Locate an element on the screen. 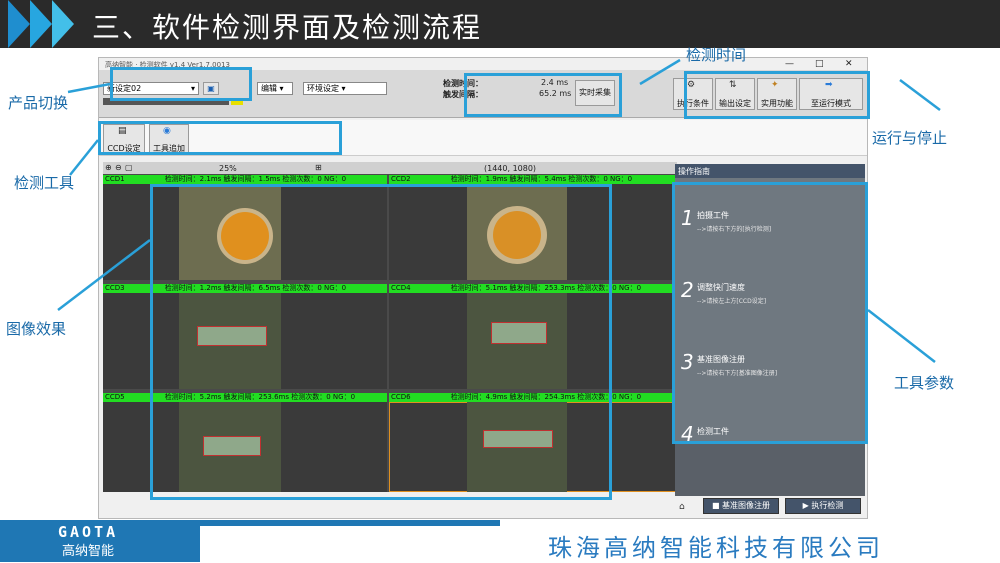  label-tool-params: 工具参数 is located at coordinates (924, 383).